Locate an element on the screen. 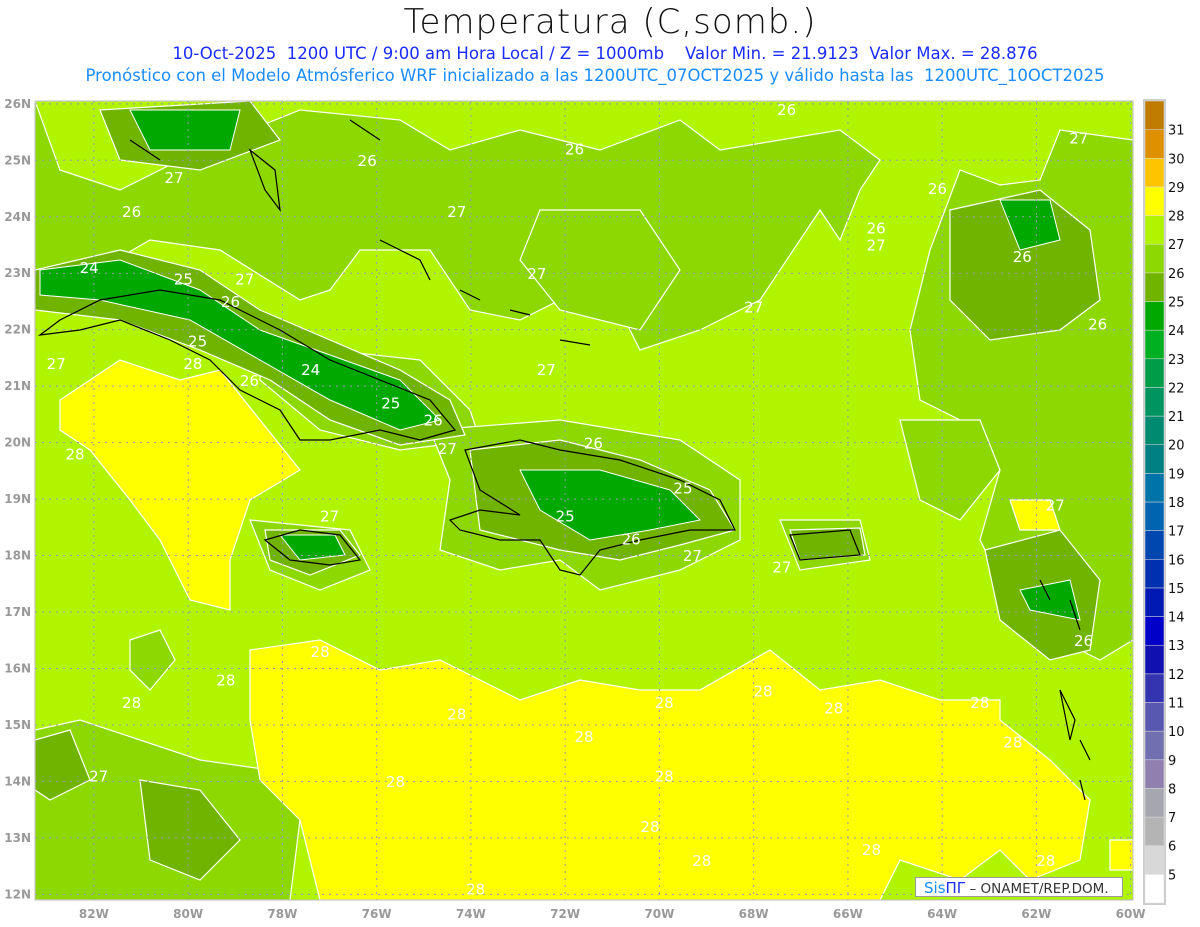  credit-box: SisΠΓ – ONAMET/REP.DOM. is located at coordinates (1019, 887).